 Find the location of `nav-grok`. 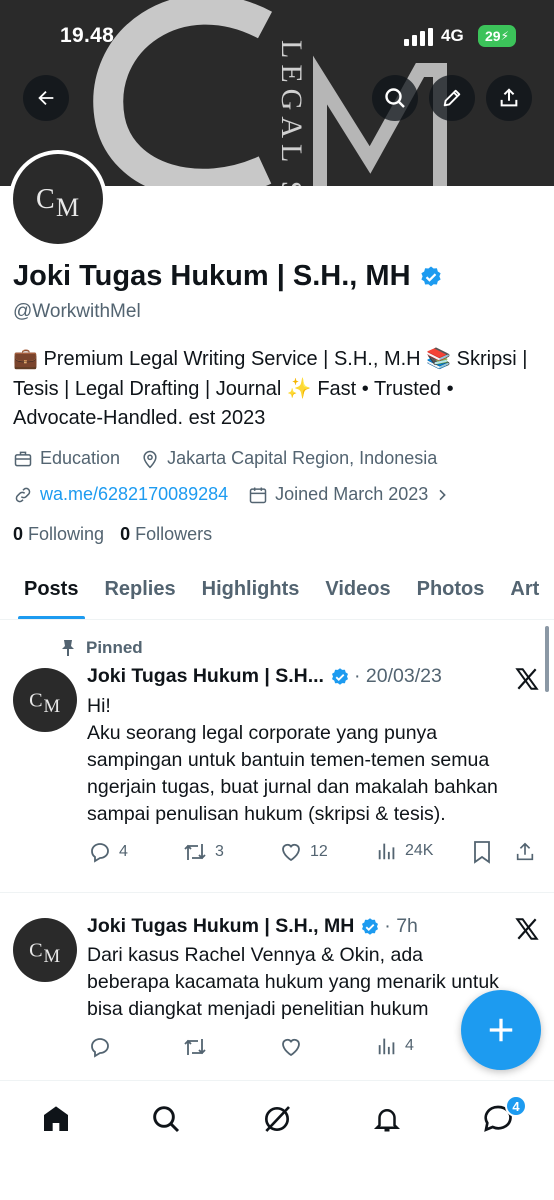

nav-grok is located at coordinates (277, 1119).